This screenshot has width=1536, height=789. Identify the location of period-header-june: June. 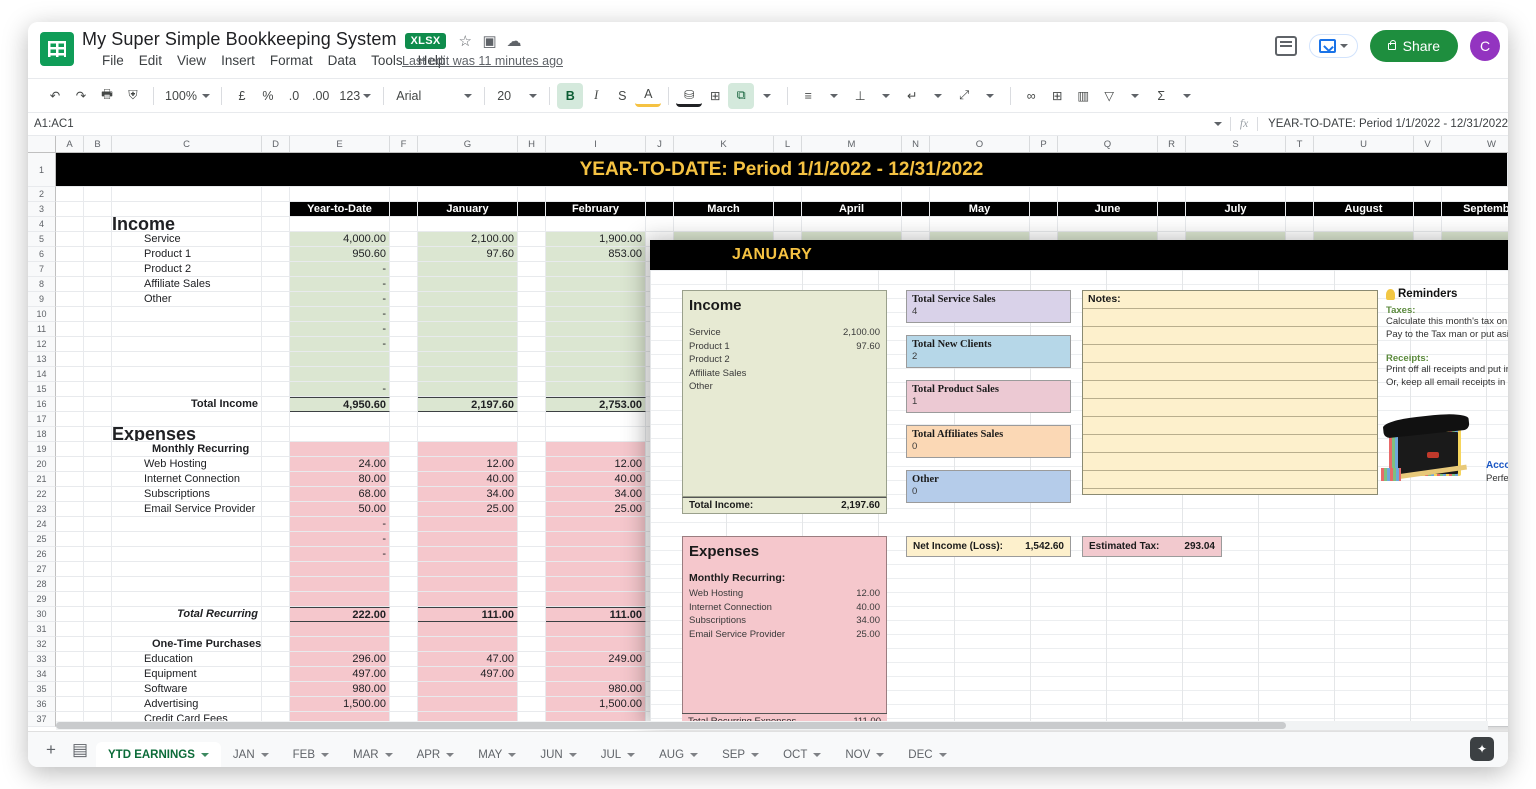
(1108, 209).